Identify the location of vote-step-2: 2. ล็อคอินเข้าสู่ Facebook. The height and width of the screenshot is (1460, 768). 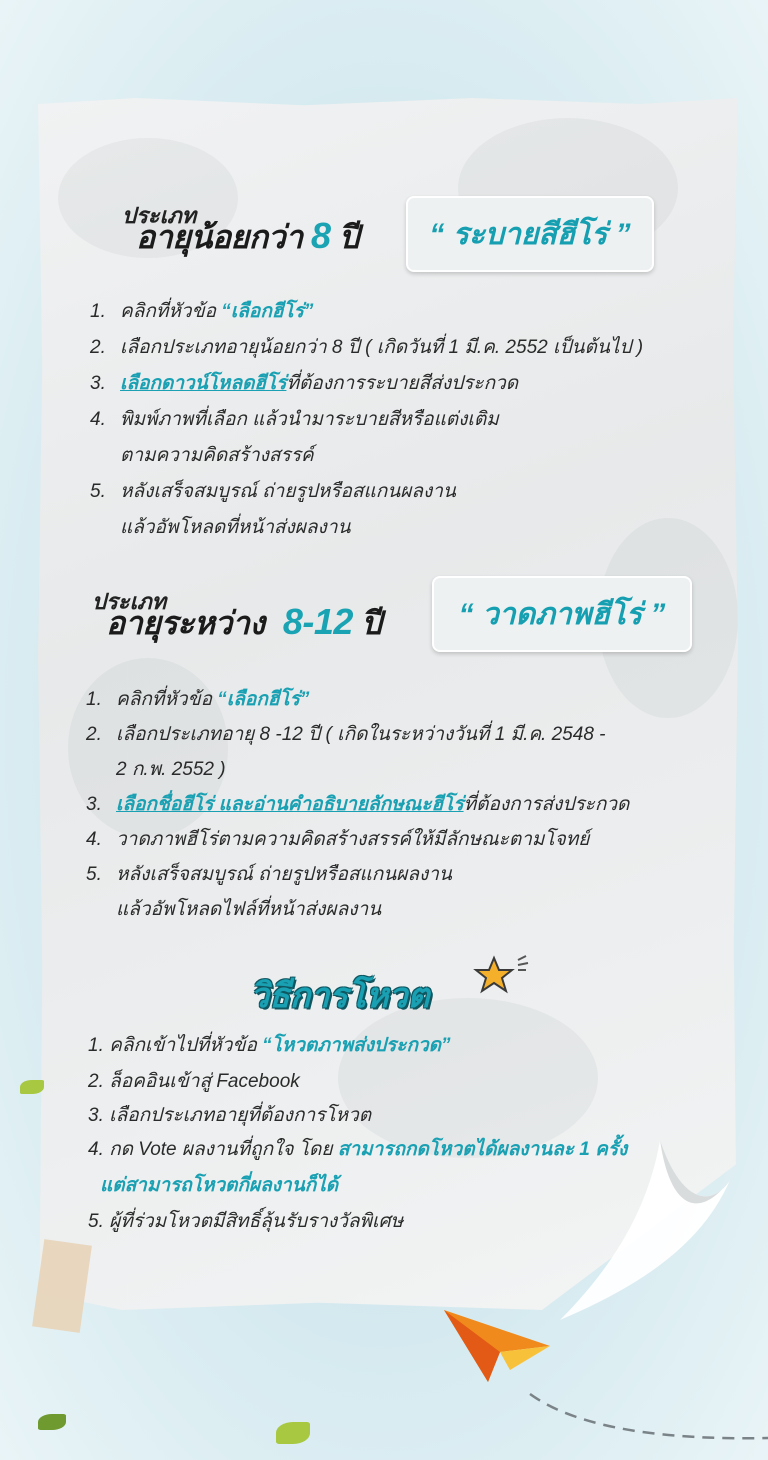
(194, 1081).